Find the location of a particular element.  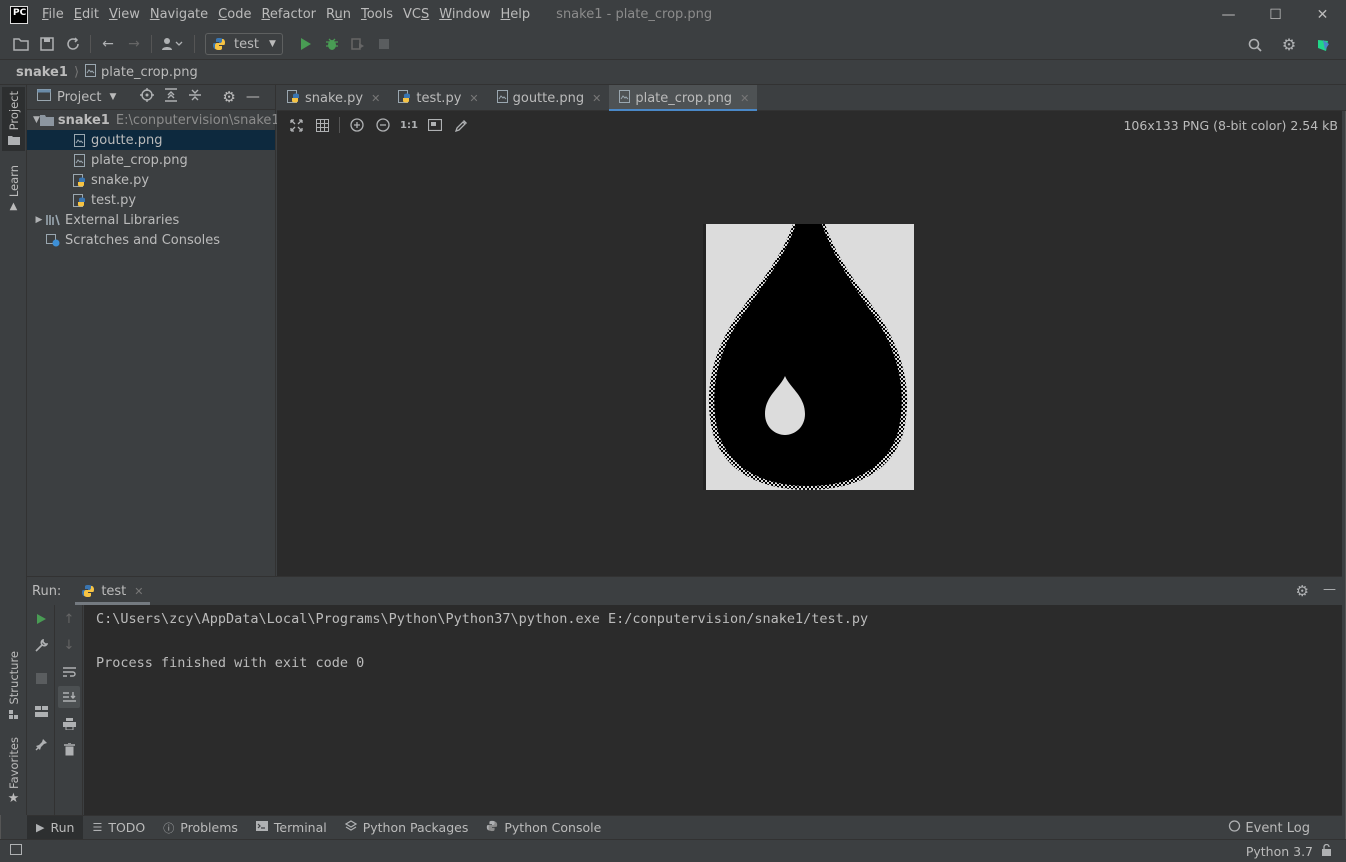

actual-size-button: 1:1 is located at coordinates (409, 125).